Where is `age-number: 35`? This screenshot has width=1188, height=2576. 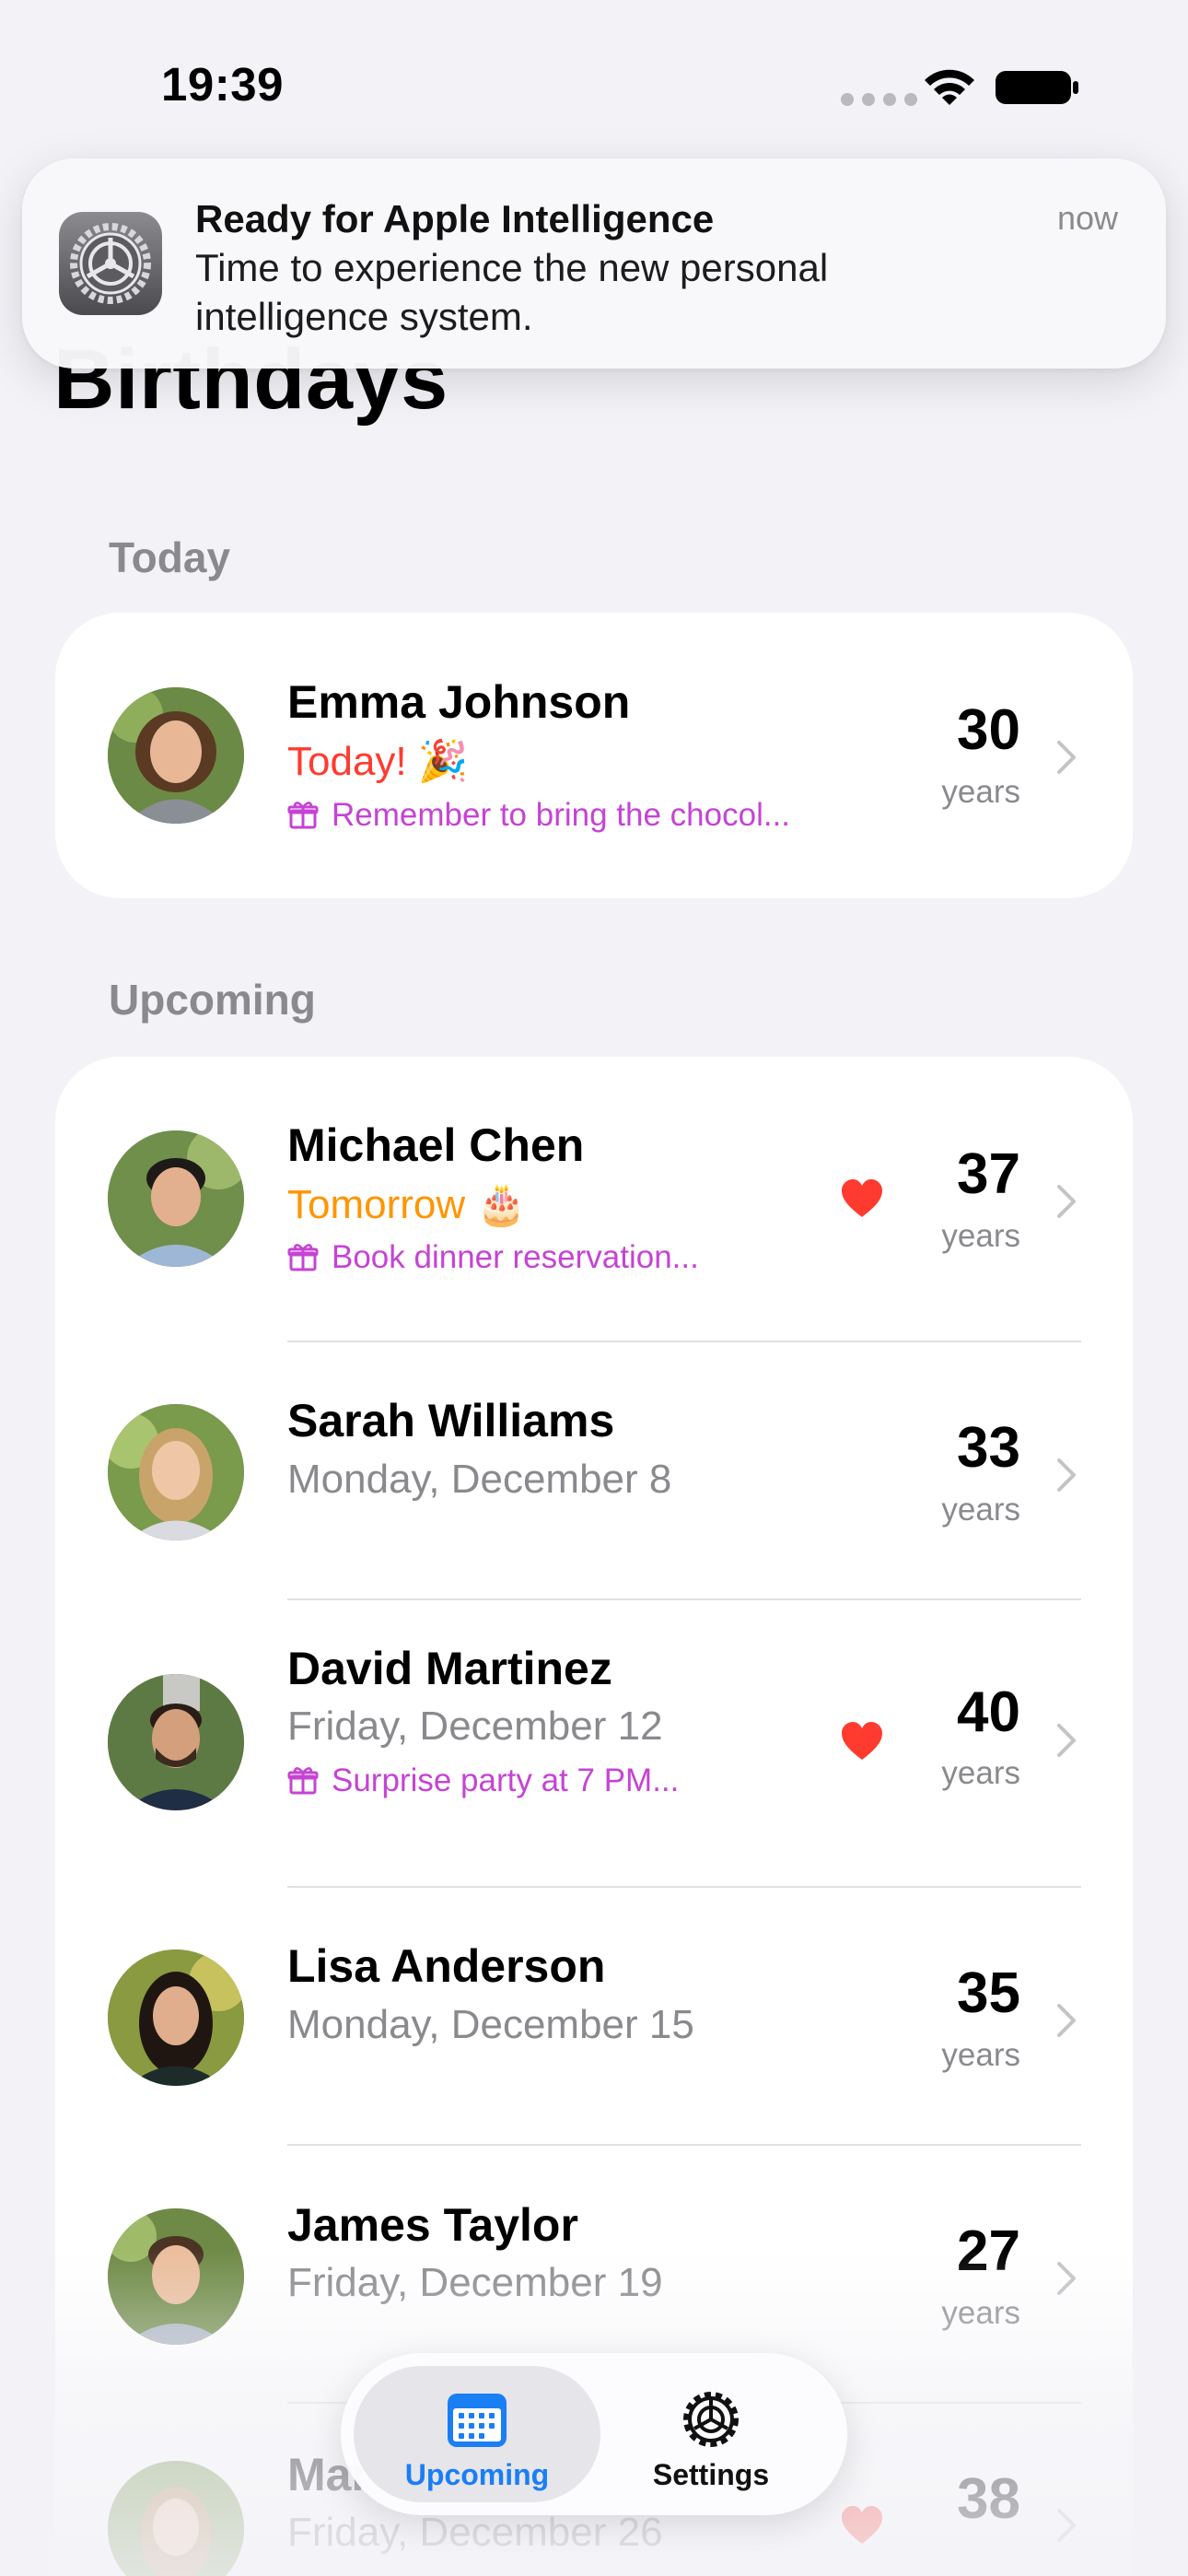 age-number: 35 is located at coordinates (988, 1993).